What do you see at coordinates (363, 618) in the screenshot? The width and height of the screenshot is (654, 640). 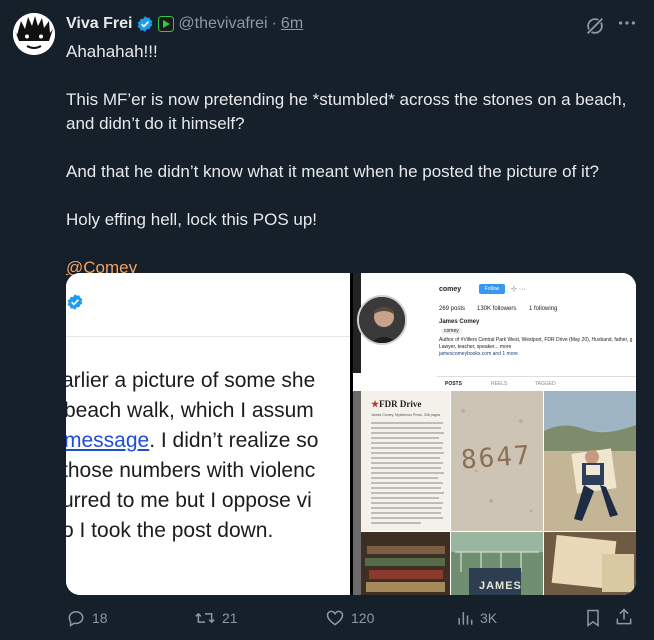 I see `like-count: 120` at bounding box center [363, 618].